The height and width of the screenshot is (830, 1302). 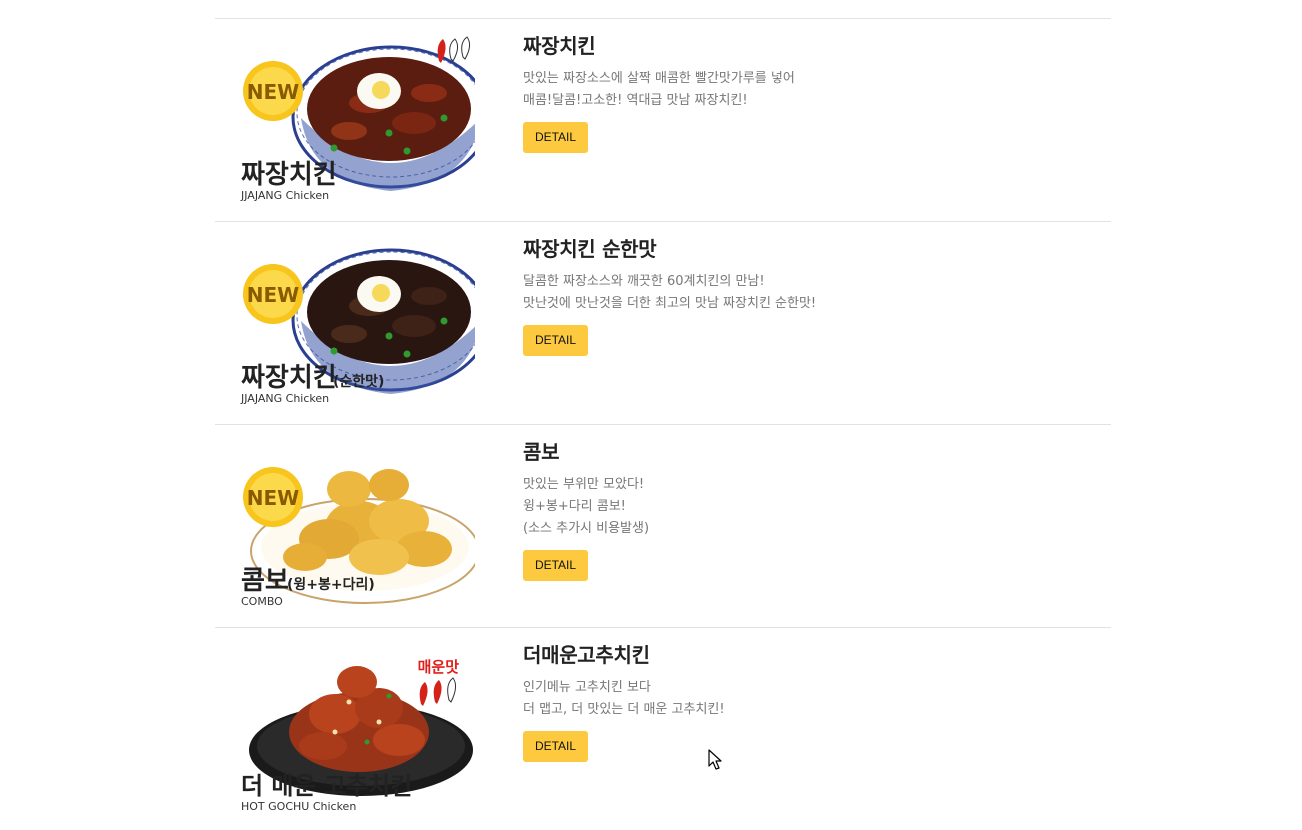 What do you see at coordinates (541, 452) in the screenshot?
I see `menu-item-title: 콤보` at bounding box center [541, 452].